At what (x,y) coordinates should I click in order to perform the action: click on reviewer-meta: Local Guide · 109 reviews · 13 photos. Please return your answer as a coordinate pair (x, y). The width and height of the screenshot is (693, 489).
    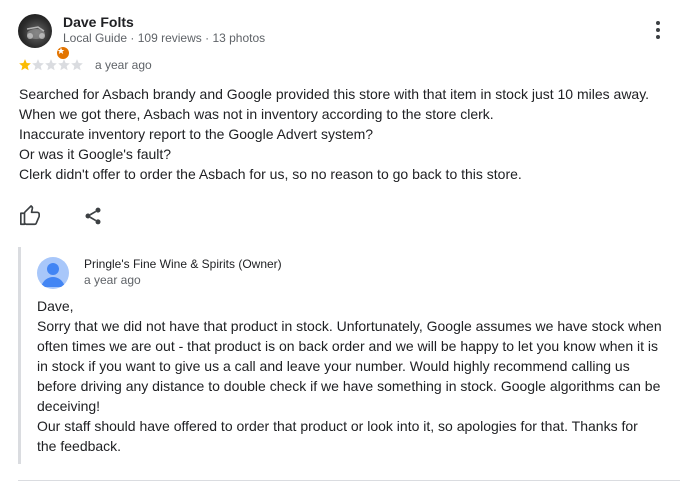
    Looking at the image, I should click on (164, 38).